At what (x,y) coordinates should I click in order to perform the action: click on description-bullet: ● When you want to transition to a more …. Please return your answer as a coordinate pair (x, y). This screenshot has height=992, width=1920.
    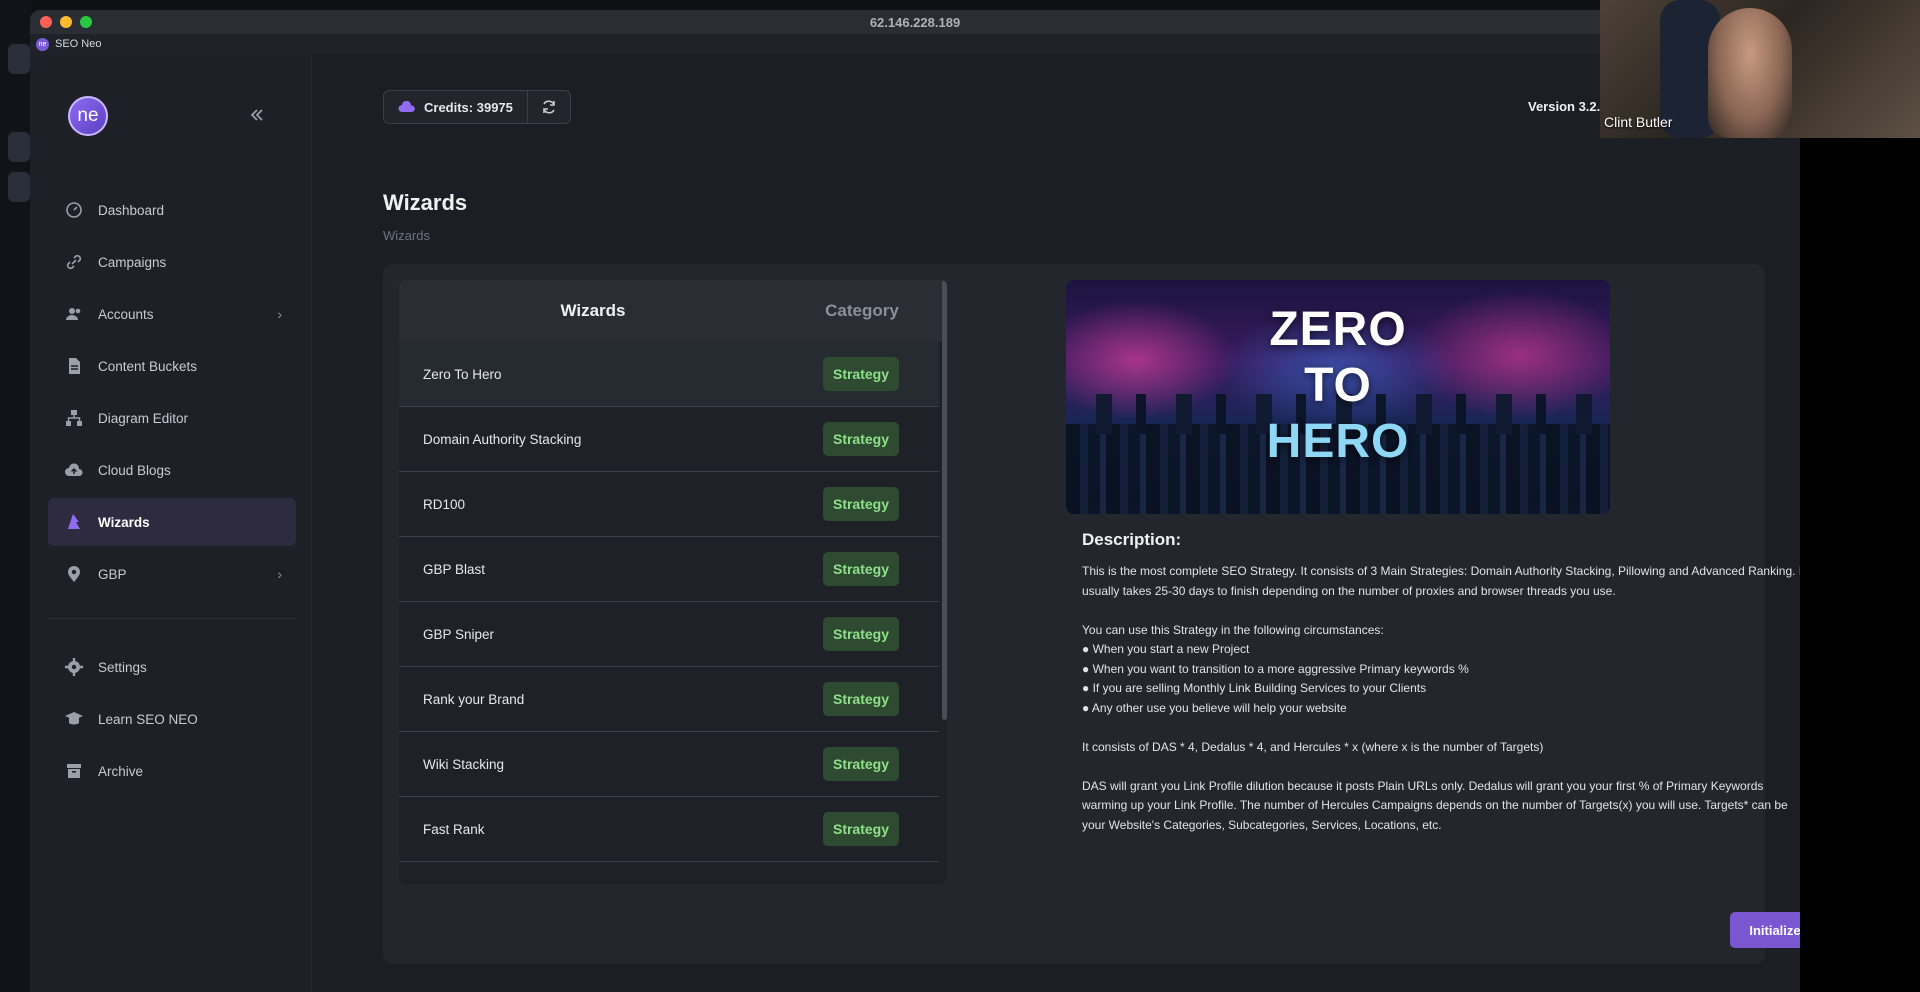
    Looking at the image, I should click on (1275, 668).